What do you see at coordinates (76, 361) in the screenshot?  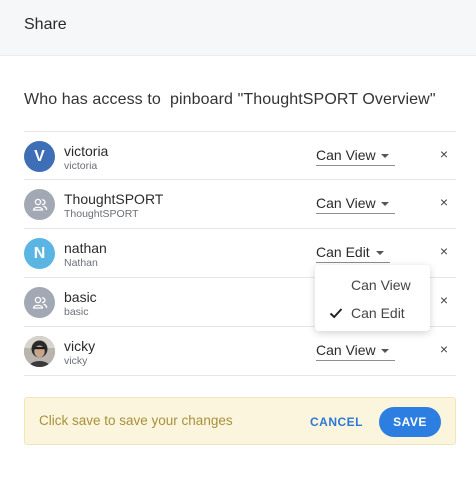 I see `user-username: vicky` at bounding box center [76, 361].